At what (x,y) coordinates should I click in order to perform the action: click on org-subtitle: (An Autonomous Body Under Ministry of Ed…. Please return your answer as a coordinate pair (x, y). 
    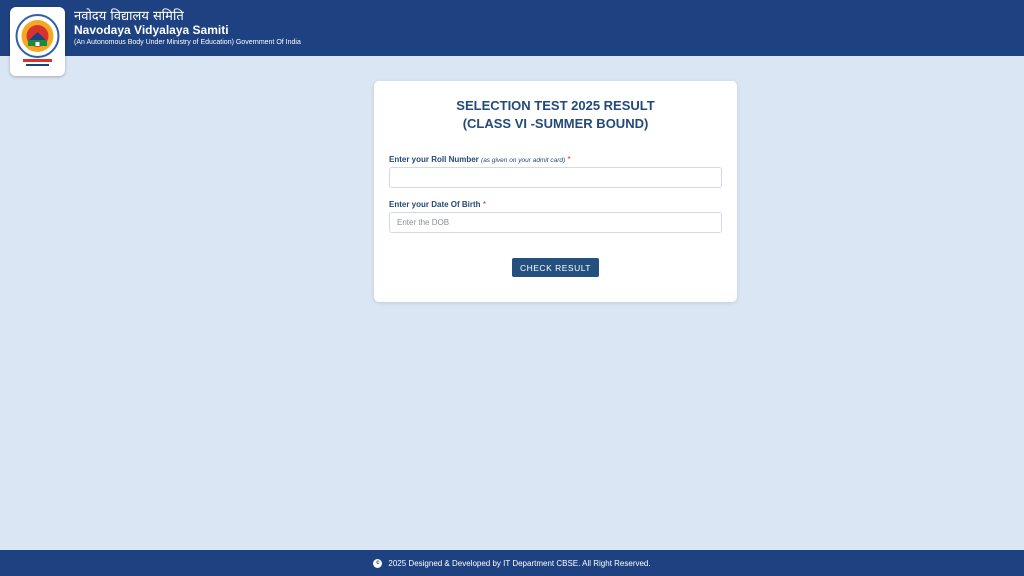
    Looking at the image, I should click on (187, 42).